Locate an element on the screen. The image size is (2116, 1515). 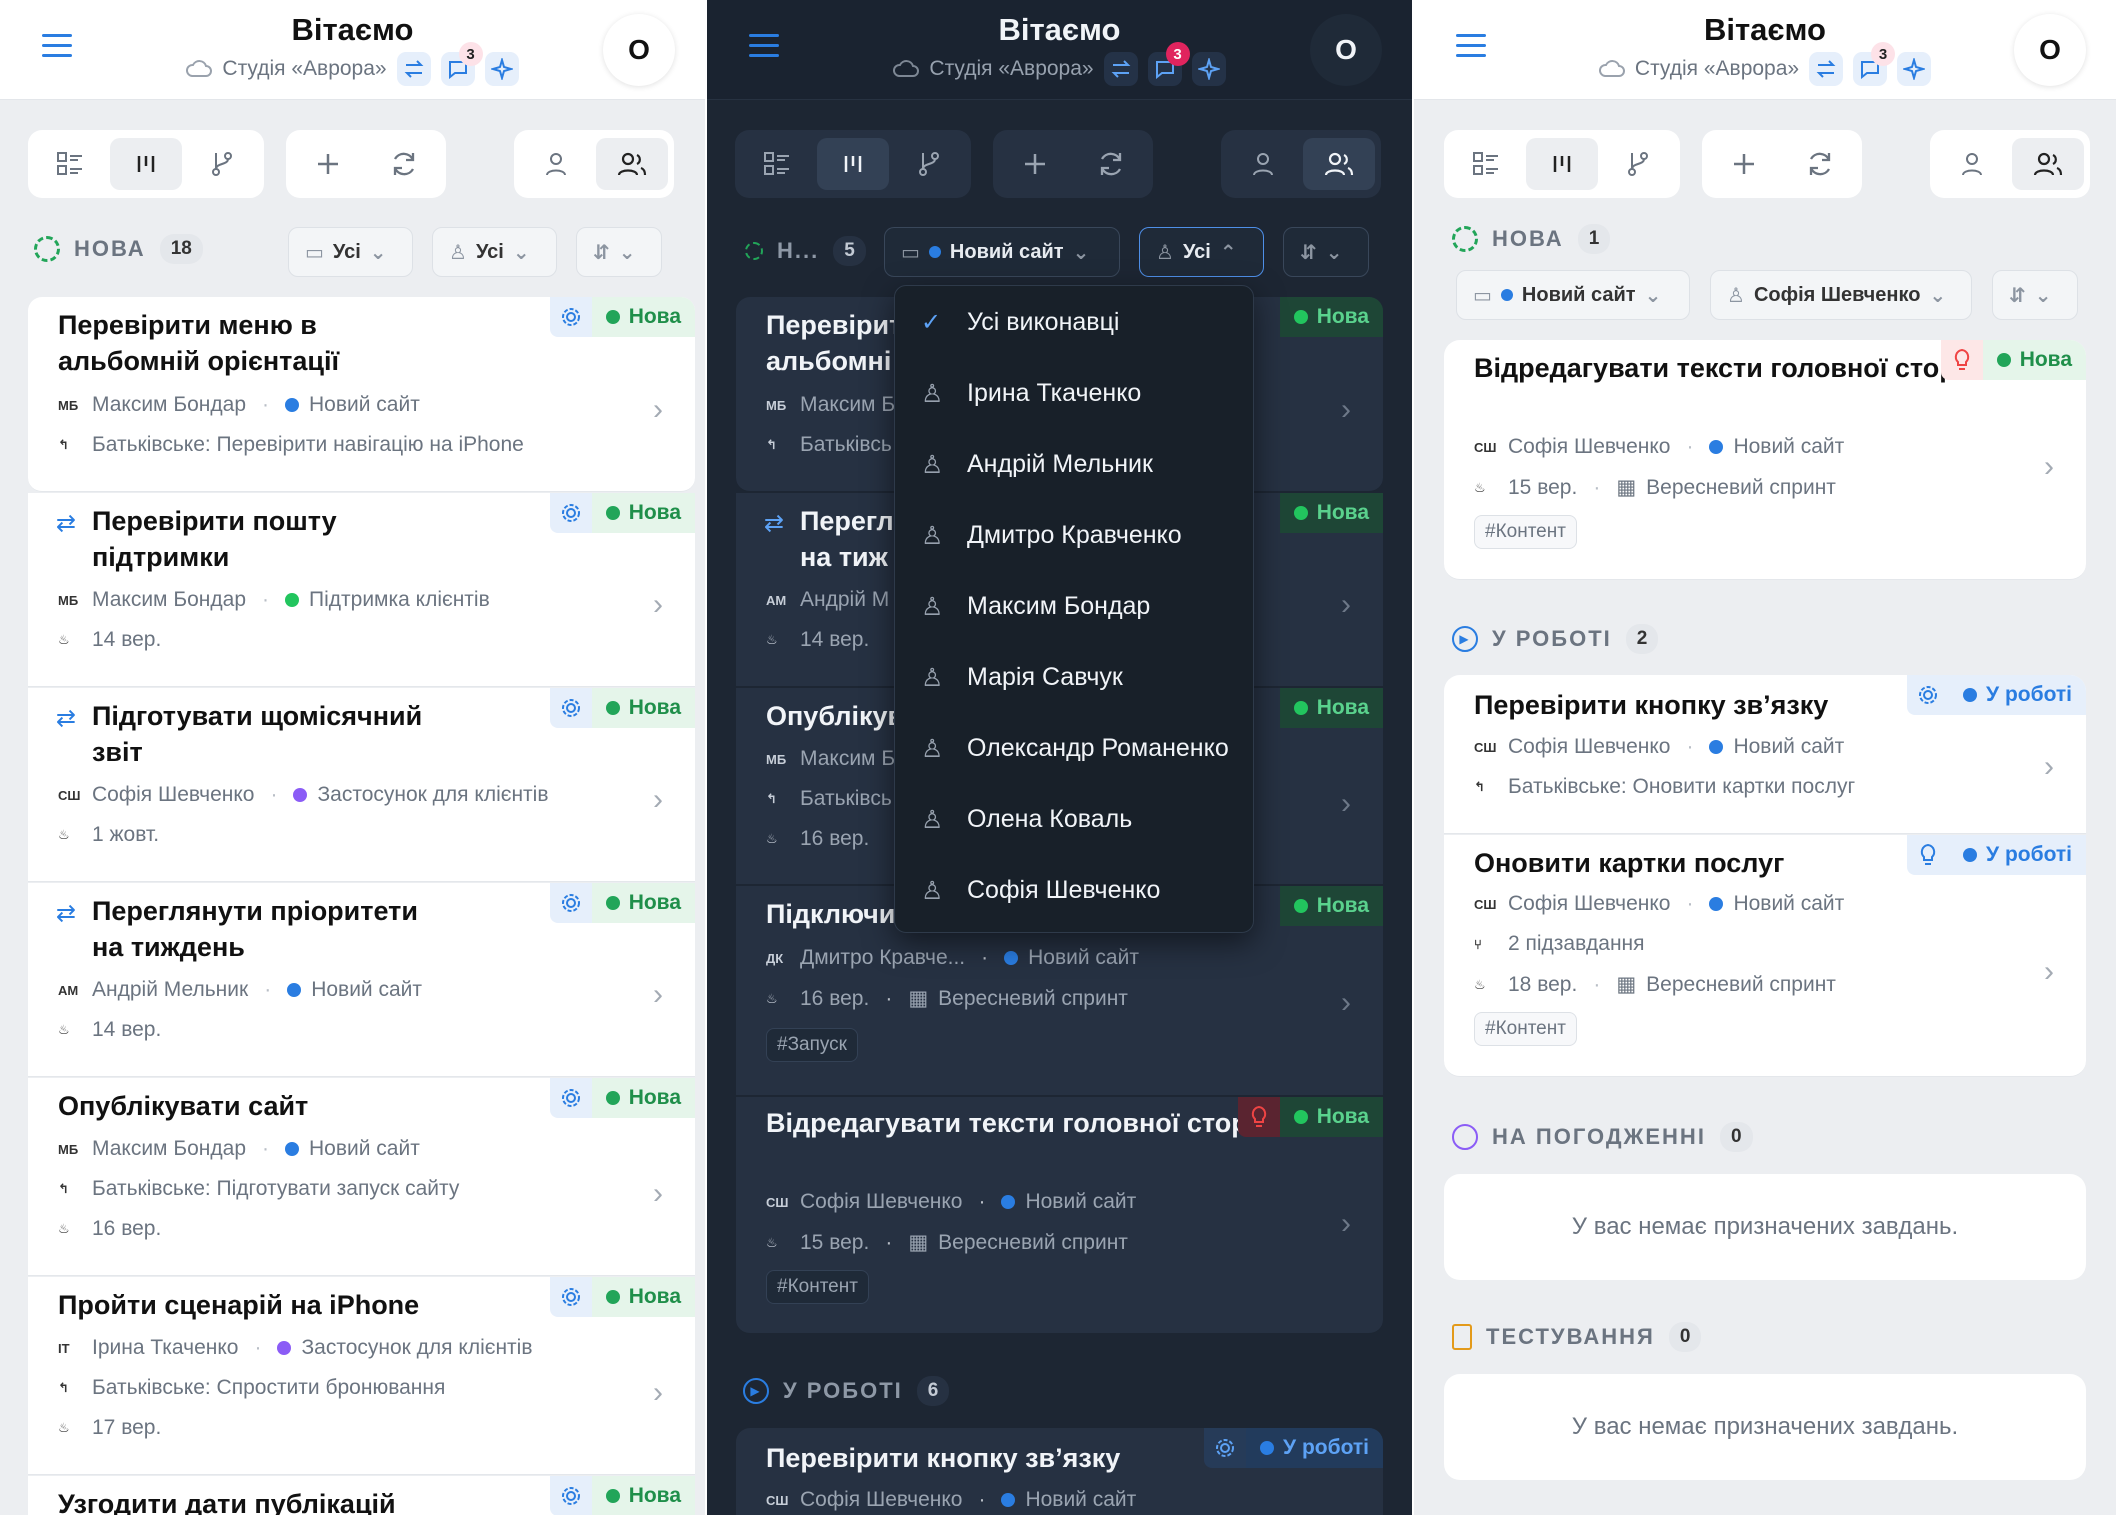
dropdown-option: ♙ Ірина Ткаченко is located at coordinates (1074, 393).